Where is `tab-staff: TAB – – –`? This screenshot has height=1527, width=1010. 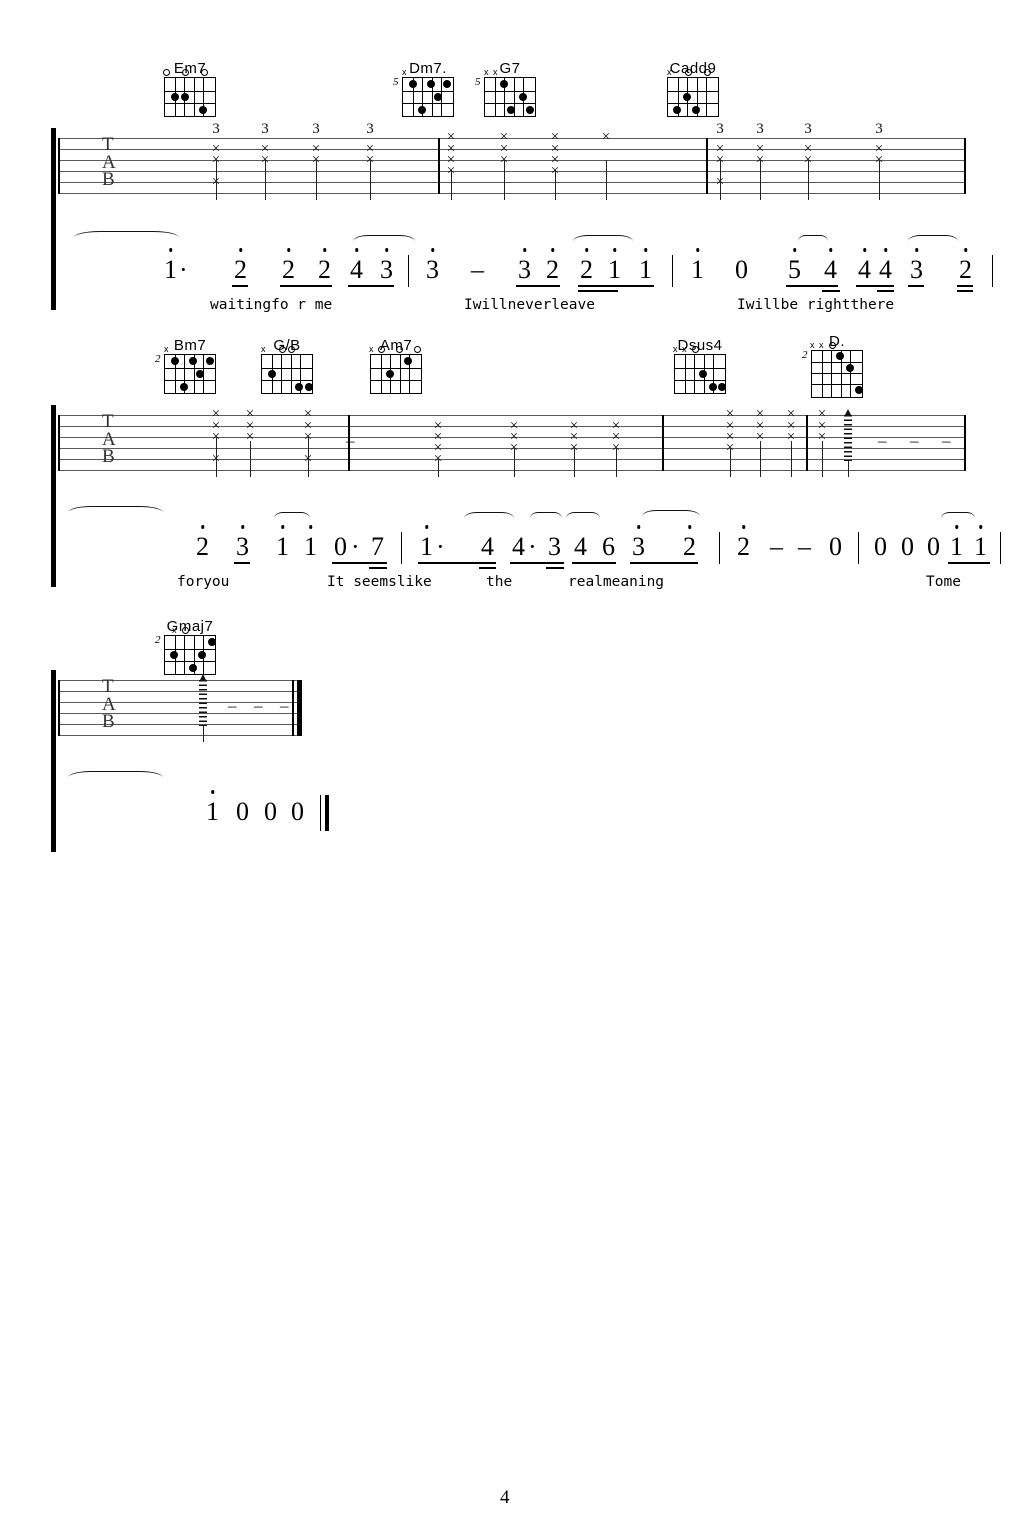 tab-staff: TAB – – – is located at coordinates (180, 708).